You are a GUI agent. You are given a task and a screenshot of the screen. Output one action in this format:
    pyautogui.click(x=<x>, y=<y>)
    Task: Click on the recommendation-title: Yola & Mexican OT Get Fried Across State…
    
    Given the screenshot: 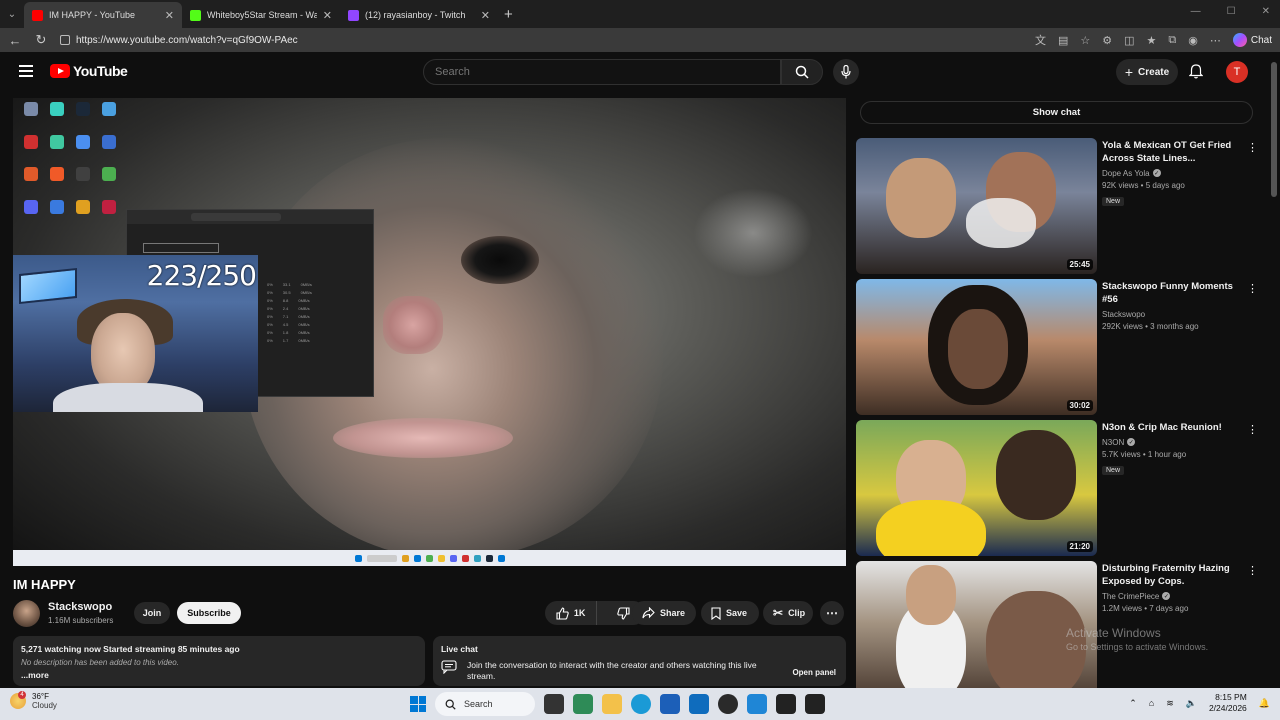 What is the action you would take?
    pyautogui.click(x=1169, y=153)
    